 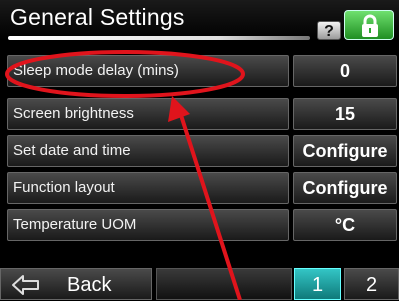 I want to click on setting-row-temperature-uom: Temperature UOM °C, so click(x=199, y=225).